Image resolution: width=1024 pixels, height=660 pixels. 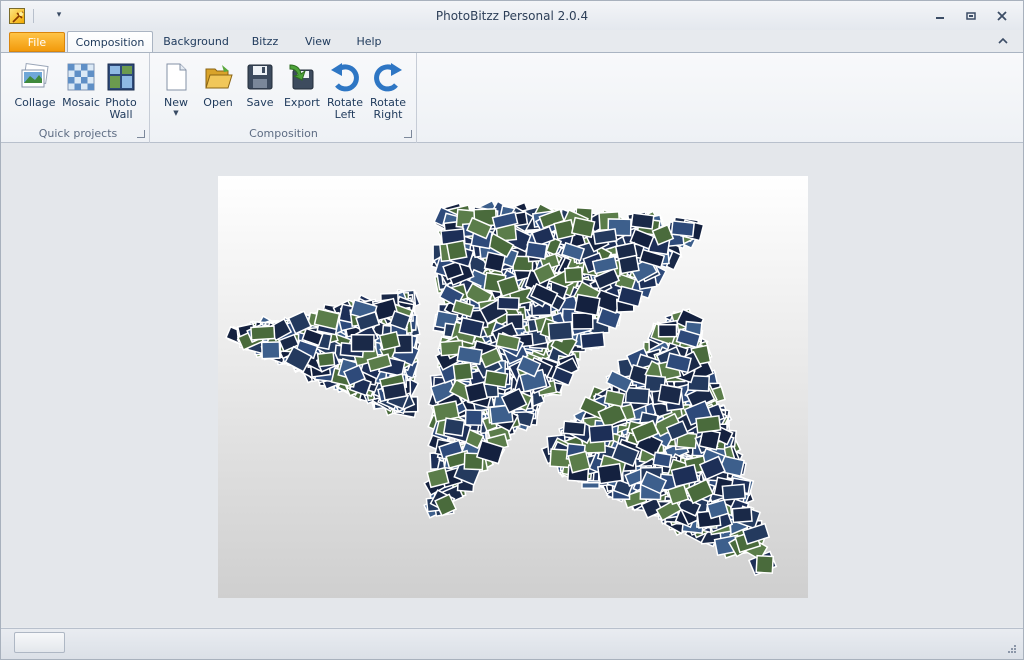 I want to click on tab-view: View, so click(x=318, y=42).